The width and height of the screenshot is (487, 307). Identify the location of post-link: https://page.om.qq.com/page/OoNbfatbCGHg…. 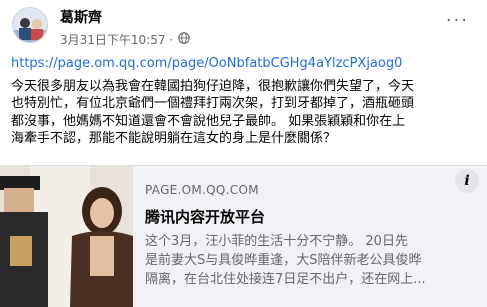
(206, 63).